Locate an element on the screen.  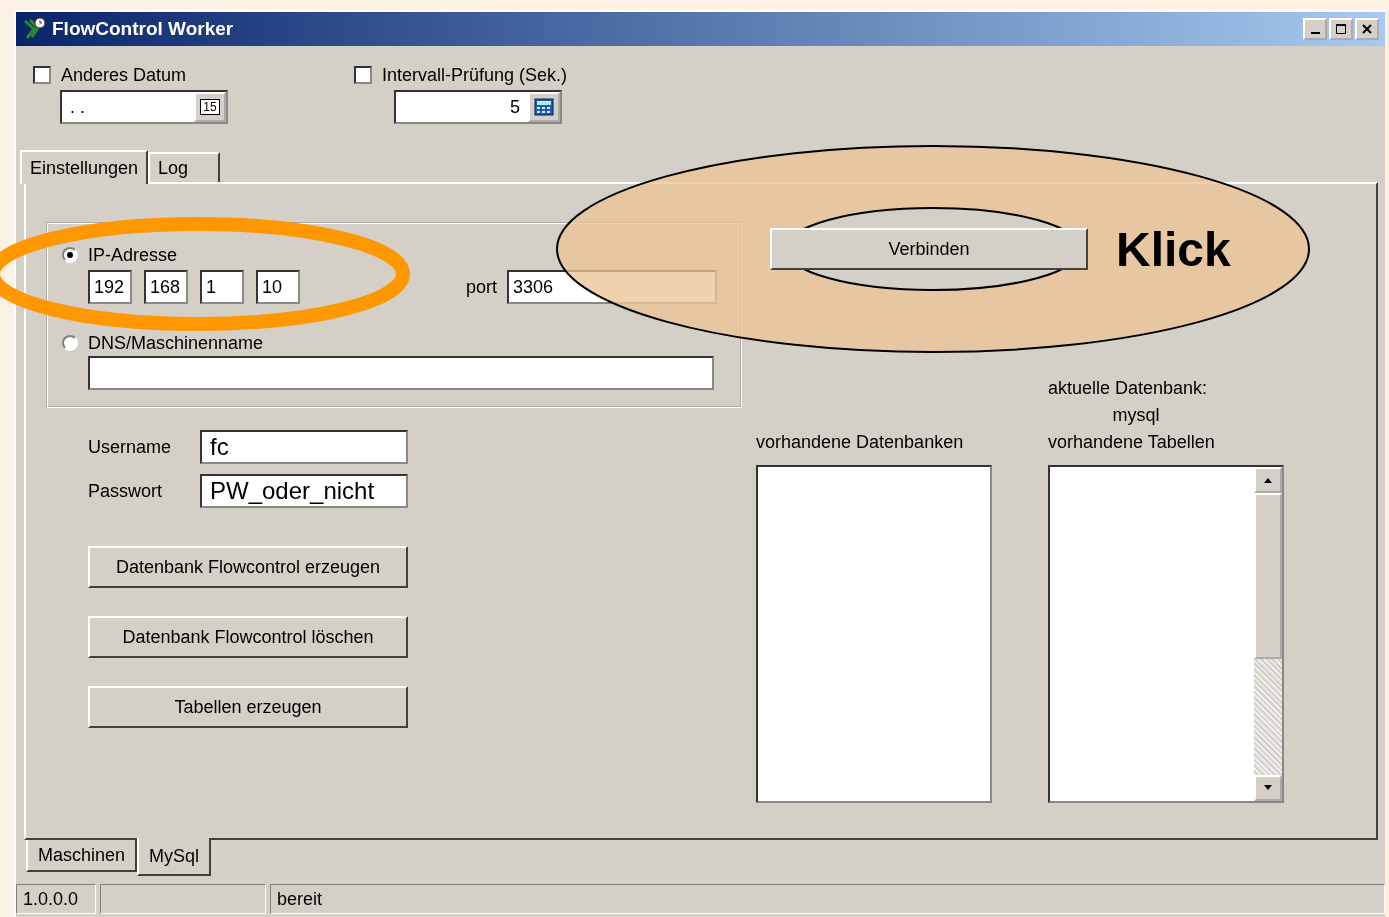
close-button is located at coordinates (1367, 29).